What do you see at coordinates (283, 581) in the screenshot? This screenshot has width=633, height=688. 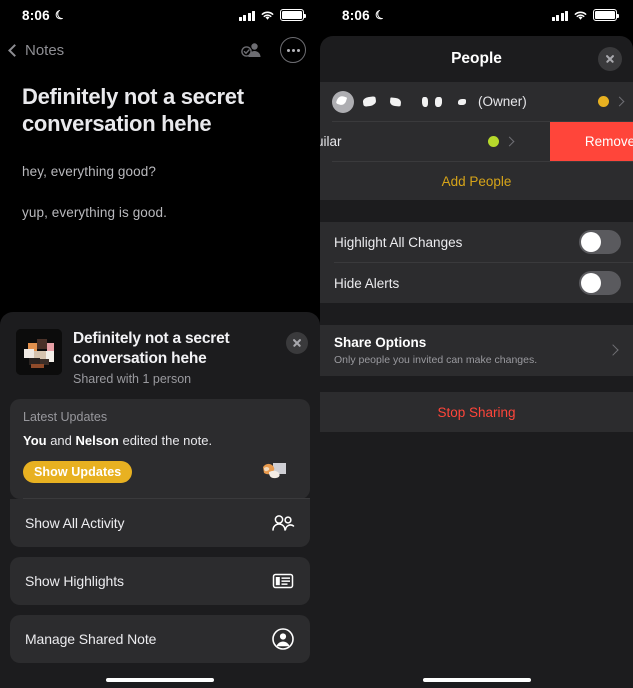 I see `highlight-list-icon` at bounding box center [283, 581].